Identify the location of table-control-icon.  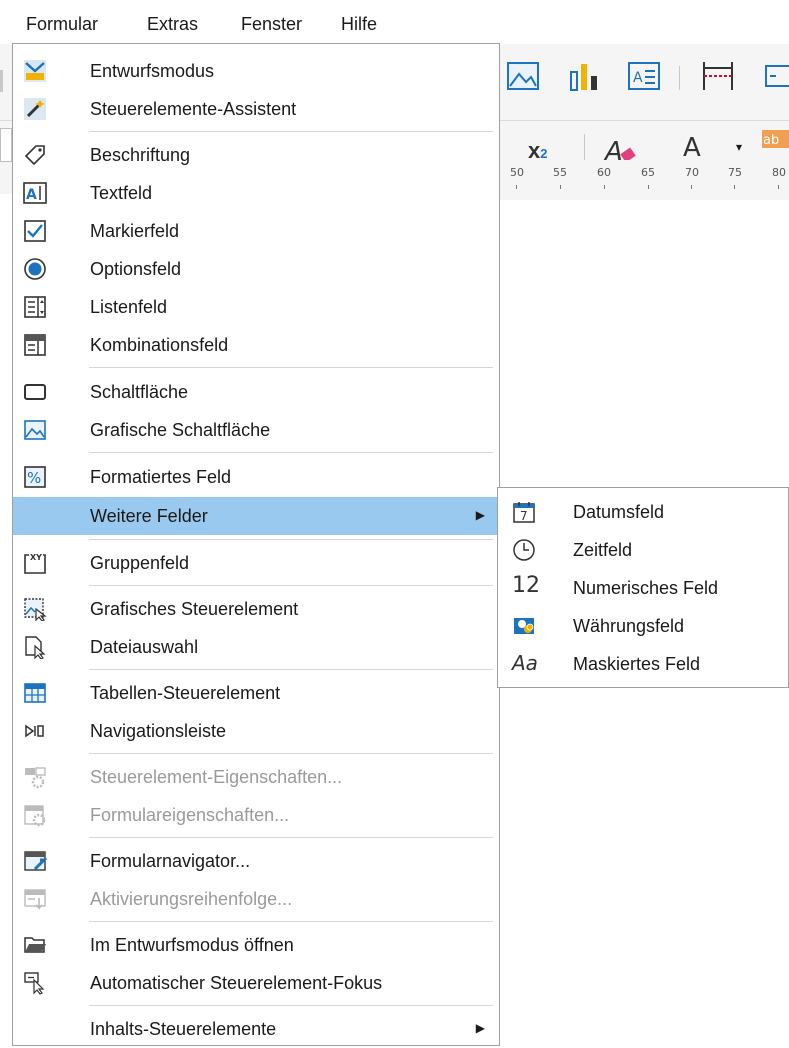
(35, 693).